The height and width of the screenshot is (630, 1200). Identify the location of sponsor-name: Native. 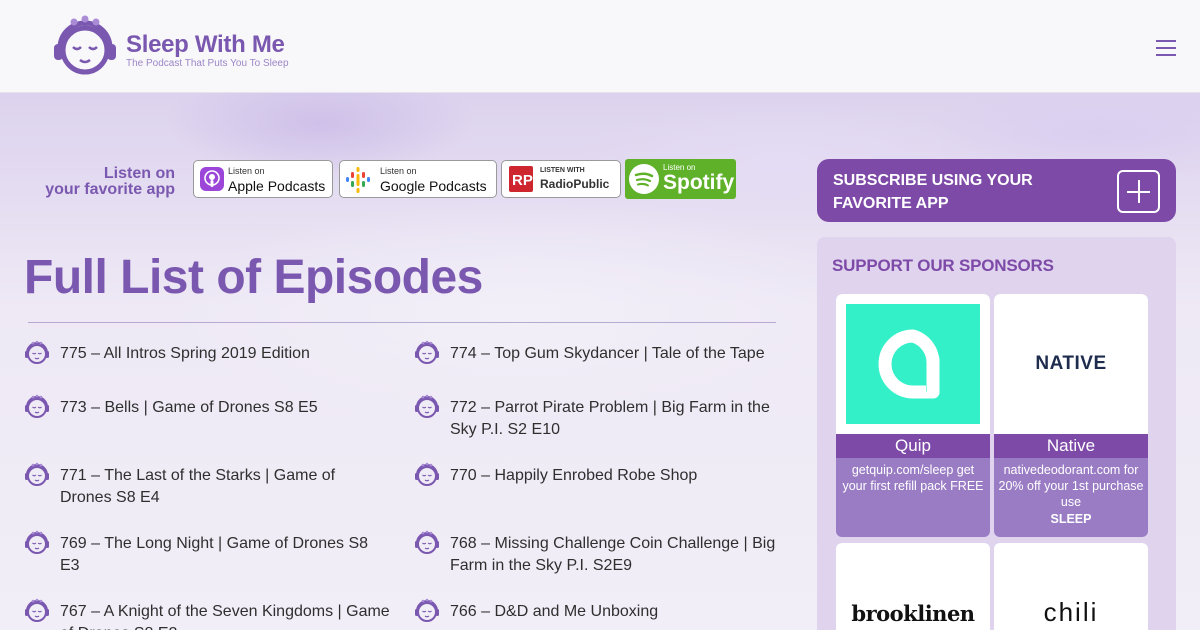
(1071, 446).